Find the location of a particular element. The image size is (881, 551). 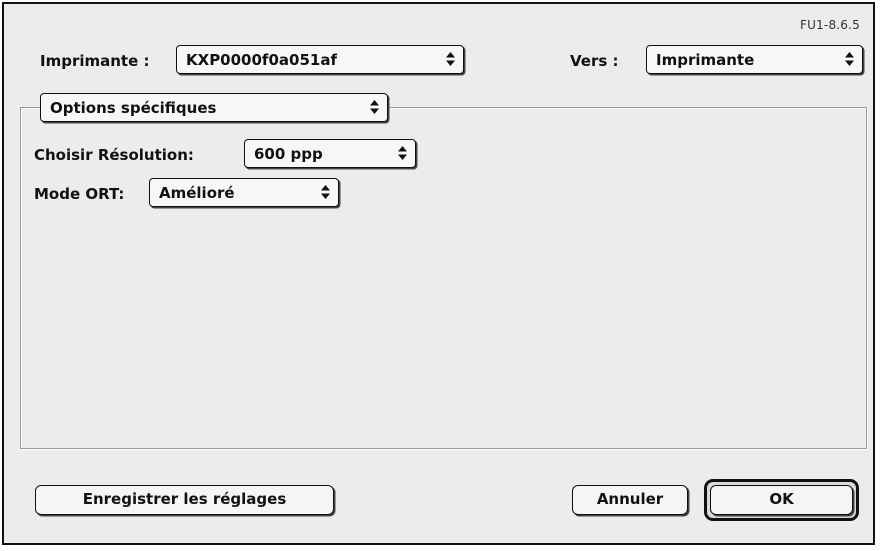

resolution-label: Choisir Résolution: is located at coordinates (114, 155).